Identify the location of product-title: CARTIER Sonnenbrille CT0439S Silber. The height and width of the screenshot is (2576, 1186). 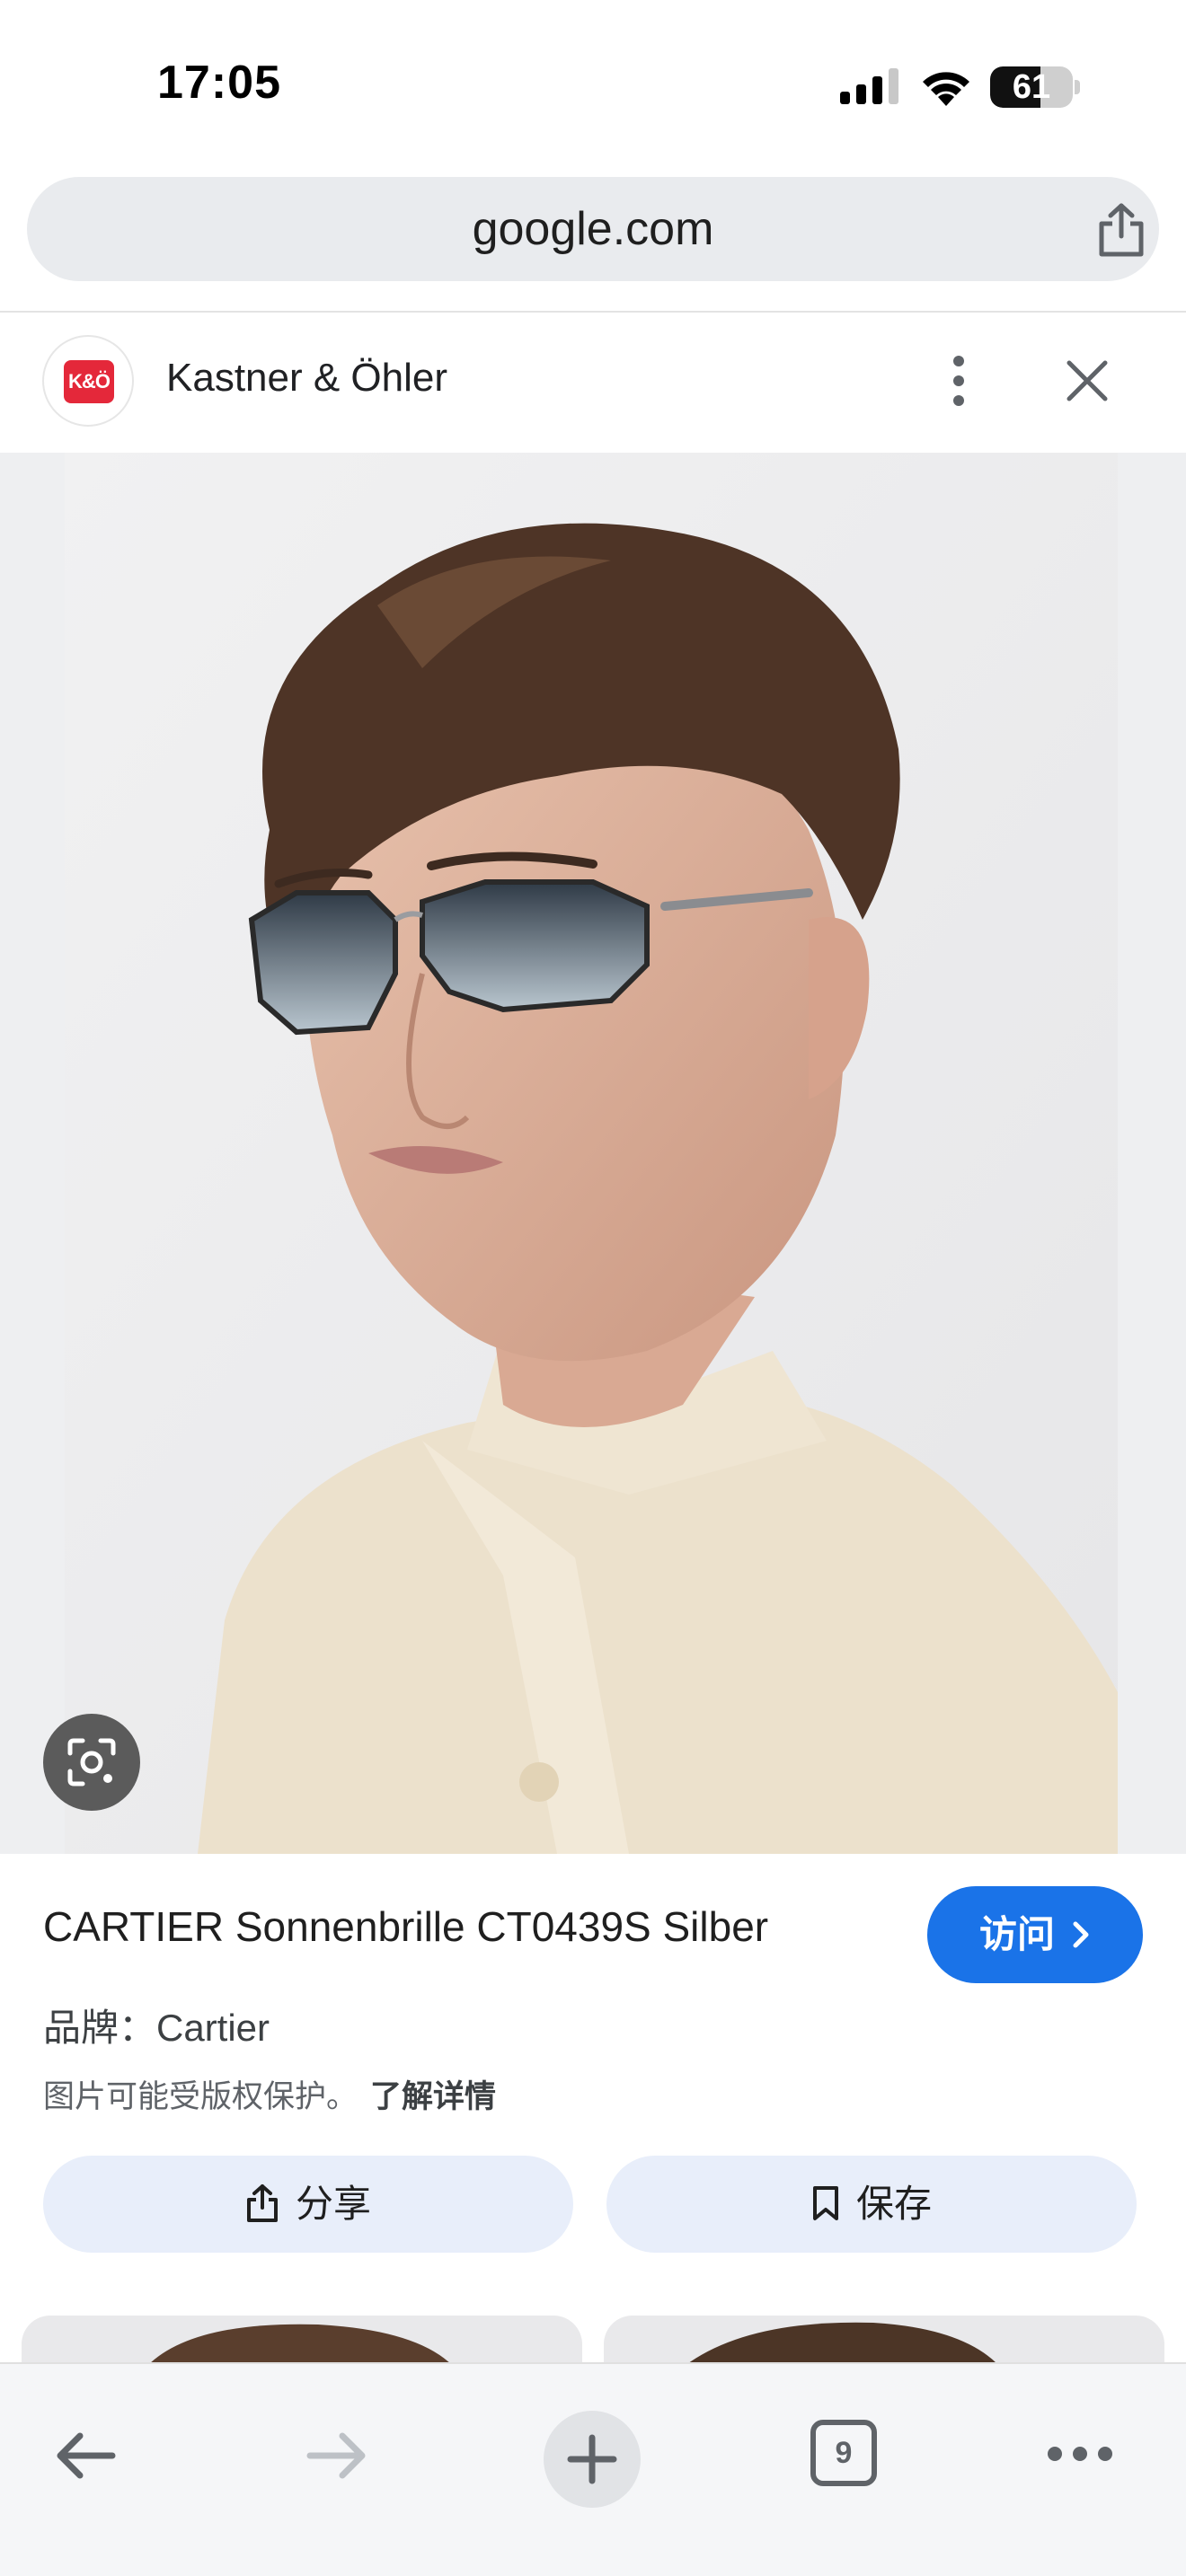
(474, 1926).